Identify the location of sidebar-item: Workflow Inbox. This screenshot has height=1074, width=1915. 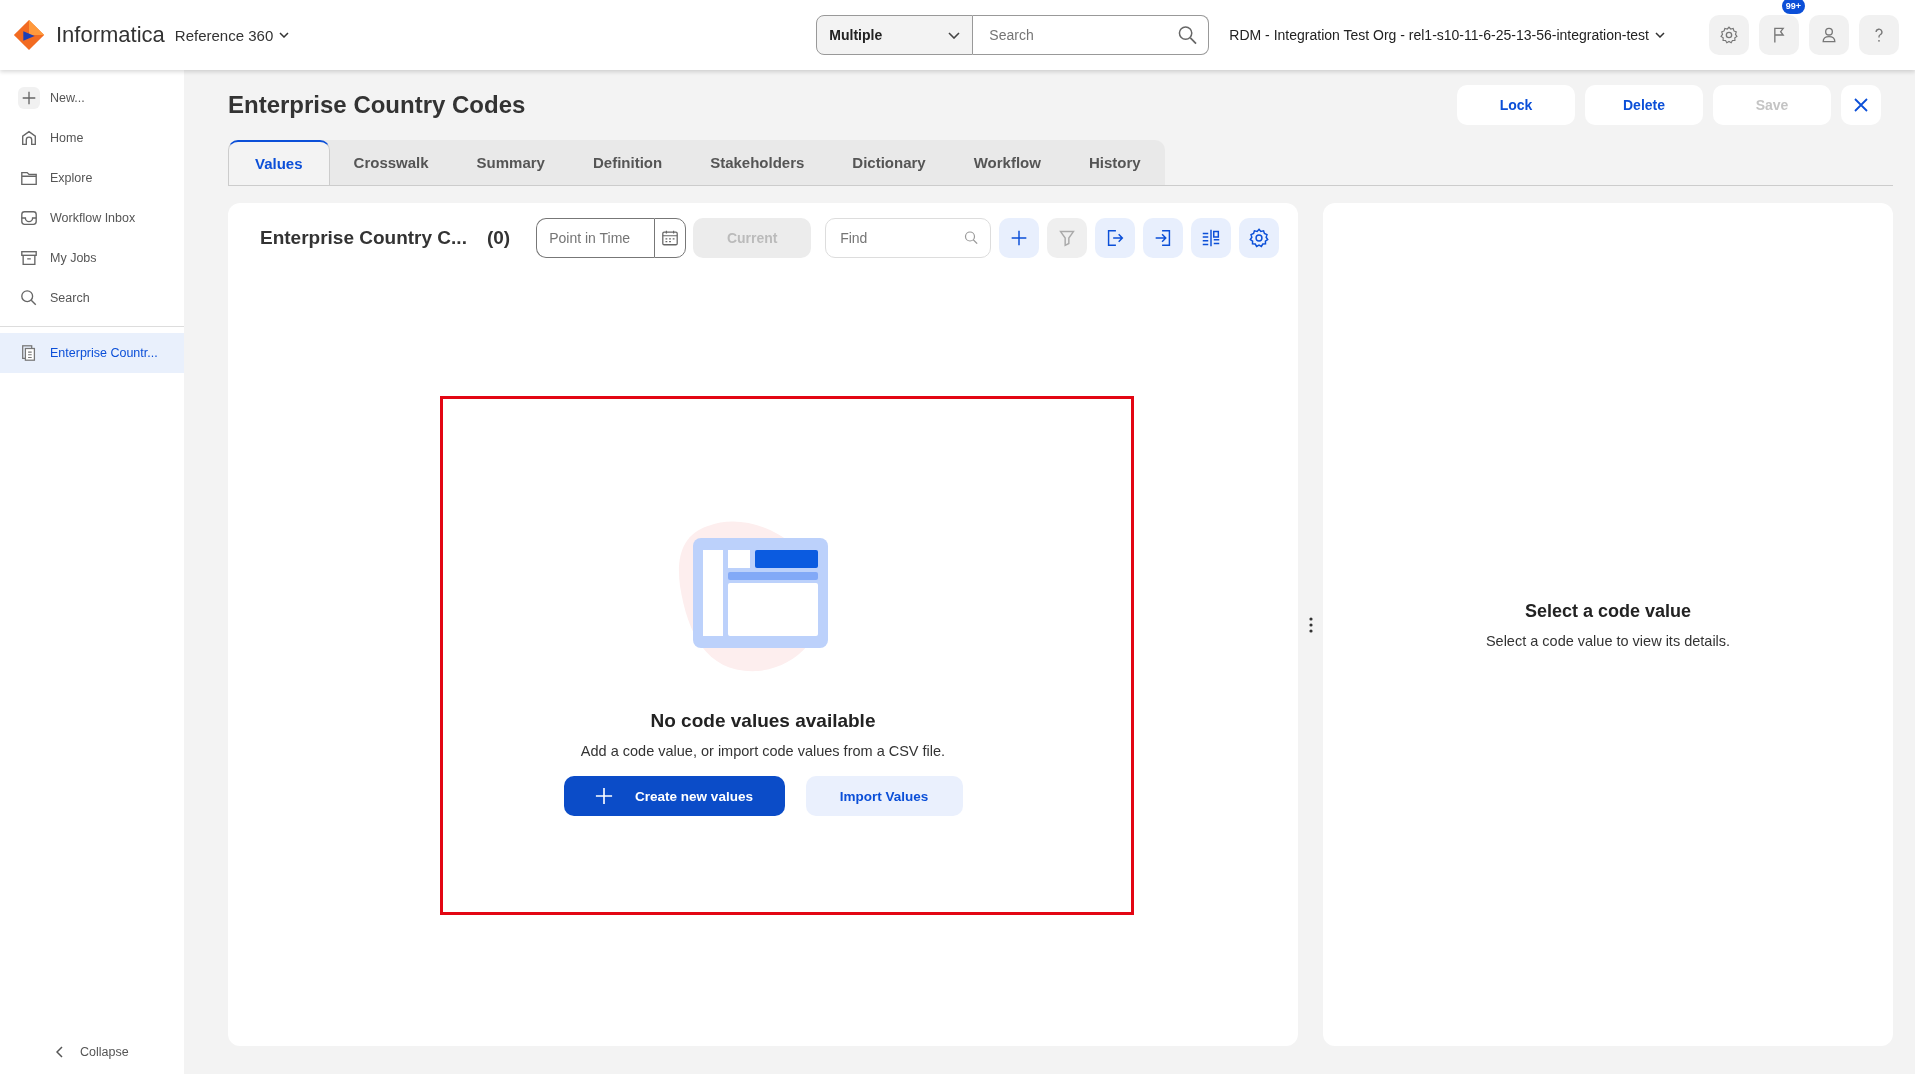
(92, 218).